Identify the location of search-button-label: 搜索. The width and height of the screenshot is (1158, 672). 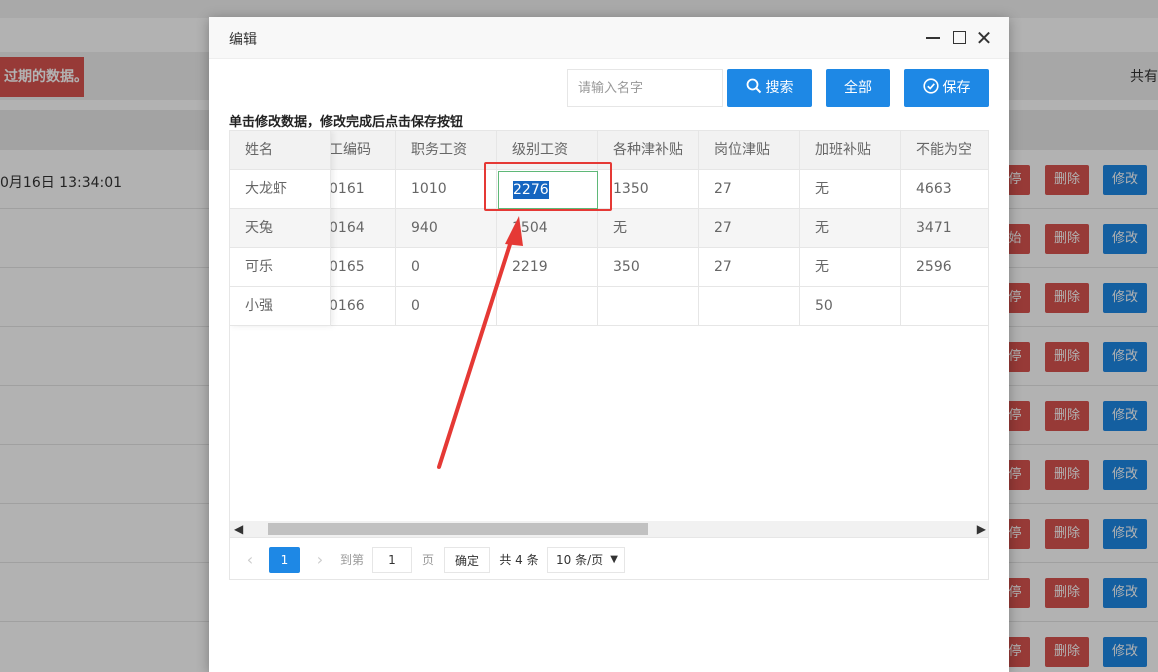
(779, 88).